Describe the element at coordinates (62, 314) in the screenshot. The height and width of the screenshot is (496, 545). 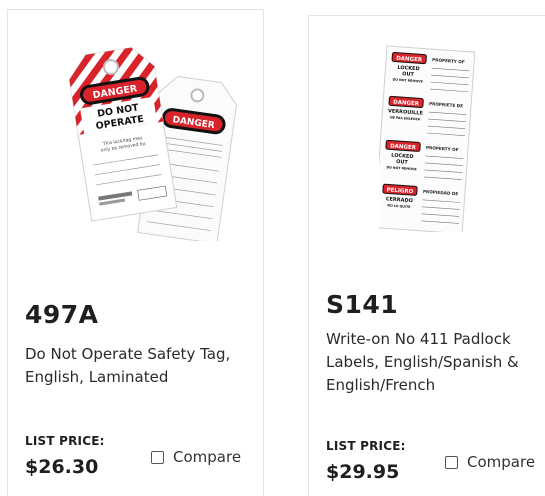
I see `product-sku: 497A` at that location.